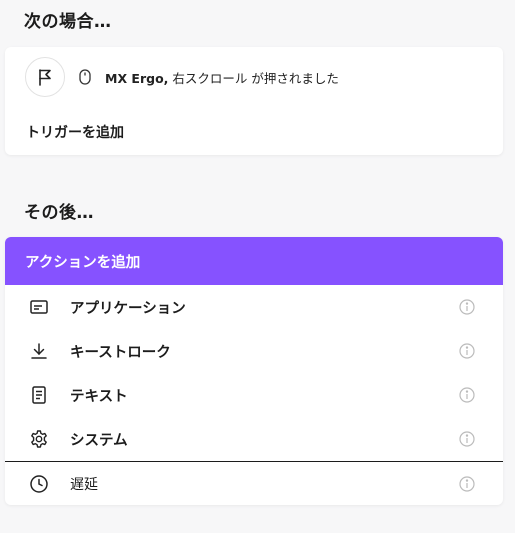 The width and height of the screenshot is (515, 533). I want to click on trigger-row: MX Ergo, 右スクロール が押されました, so click(182, 77).